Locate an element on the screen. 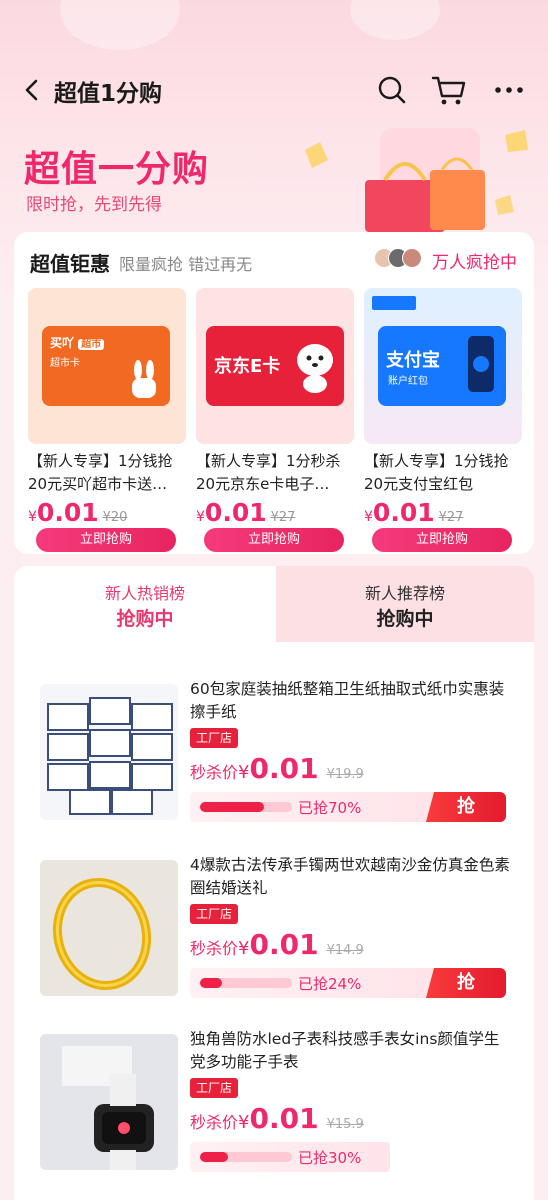 The height and width of the screenshot is (1200, 548). sales-progress: 已抢24% is located at coordinates (315, 983).